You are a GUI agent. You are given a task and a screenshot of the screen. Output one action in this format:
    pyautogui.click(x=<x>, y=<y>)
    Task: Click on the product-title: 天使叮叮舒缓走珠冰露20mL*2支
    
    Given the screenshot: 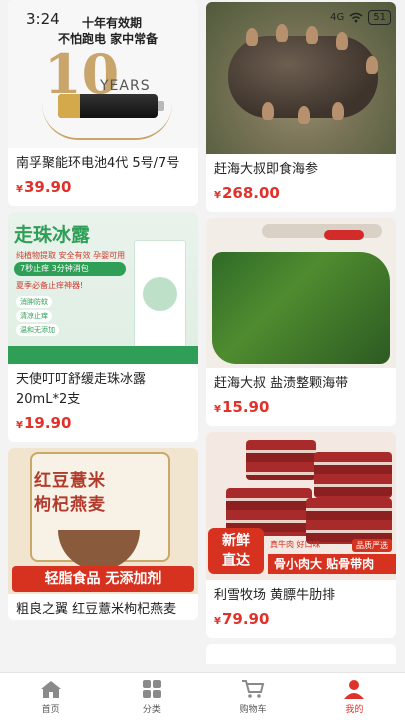 What is the action you would take?
    pyautogui.click(x=103, y=387)
    